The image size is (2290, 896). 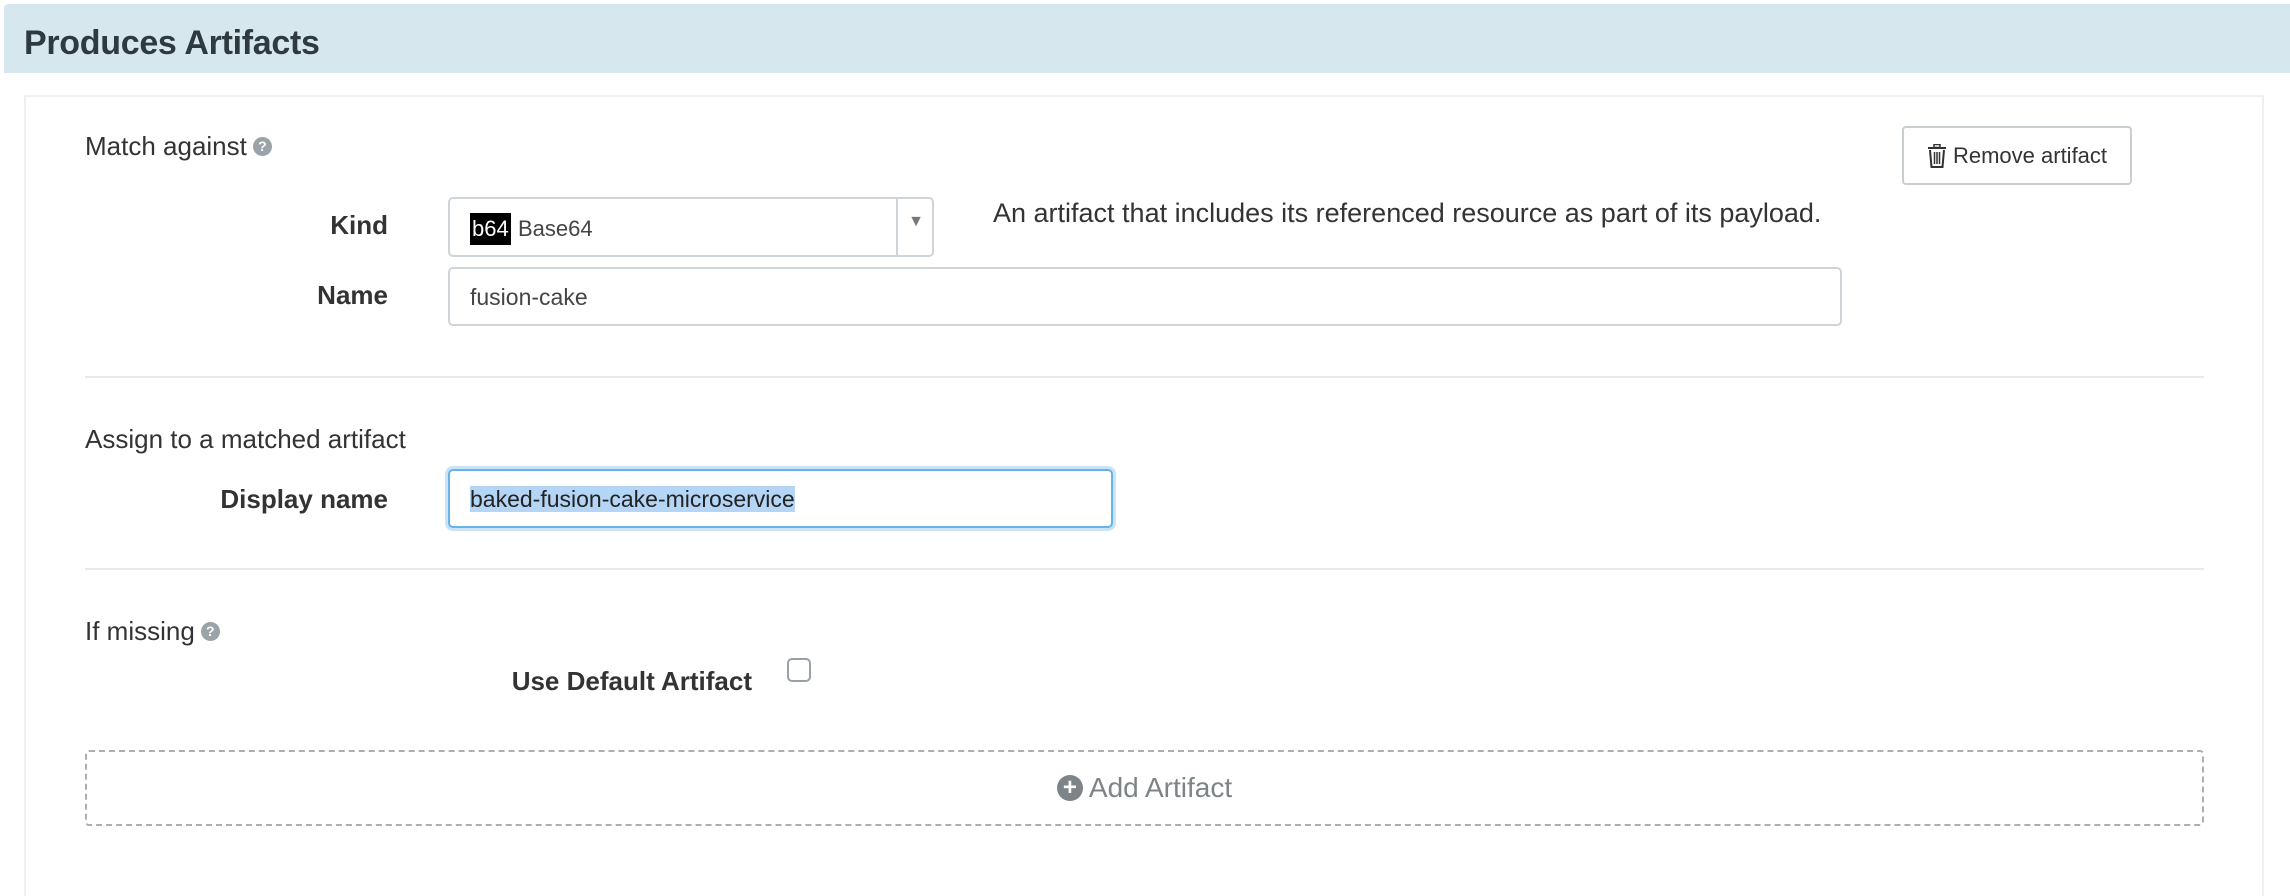 I want to click on remove-artifact-button: Remove artifact, so click(x=2017, y=155).